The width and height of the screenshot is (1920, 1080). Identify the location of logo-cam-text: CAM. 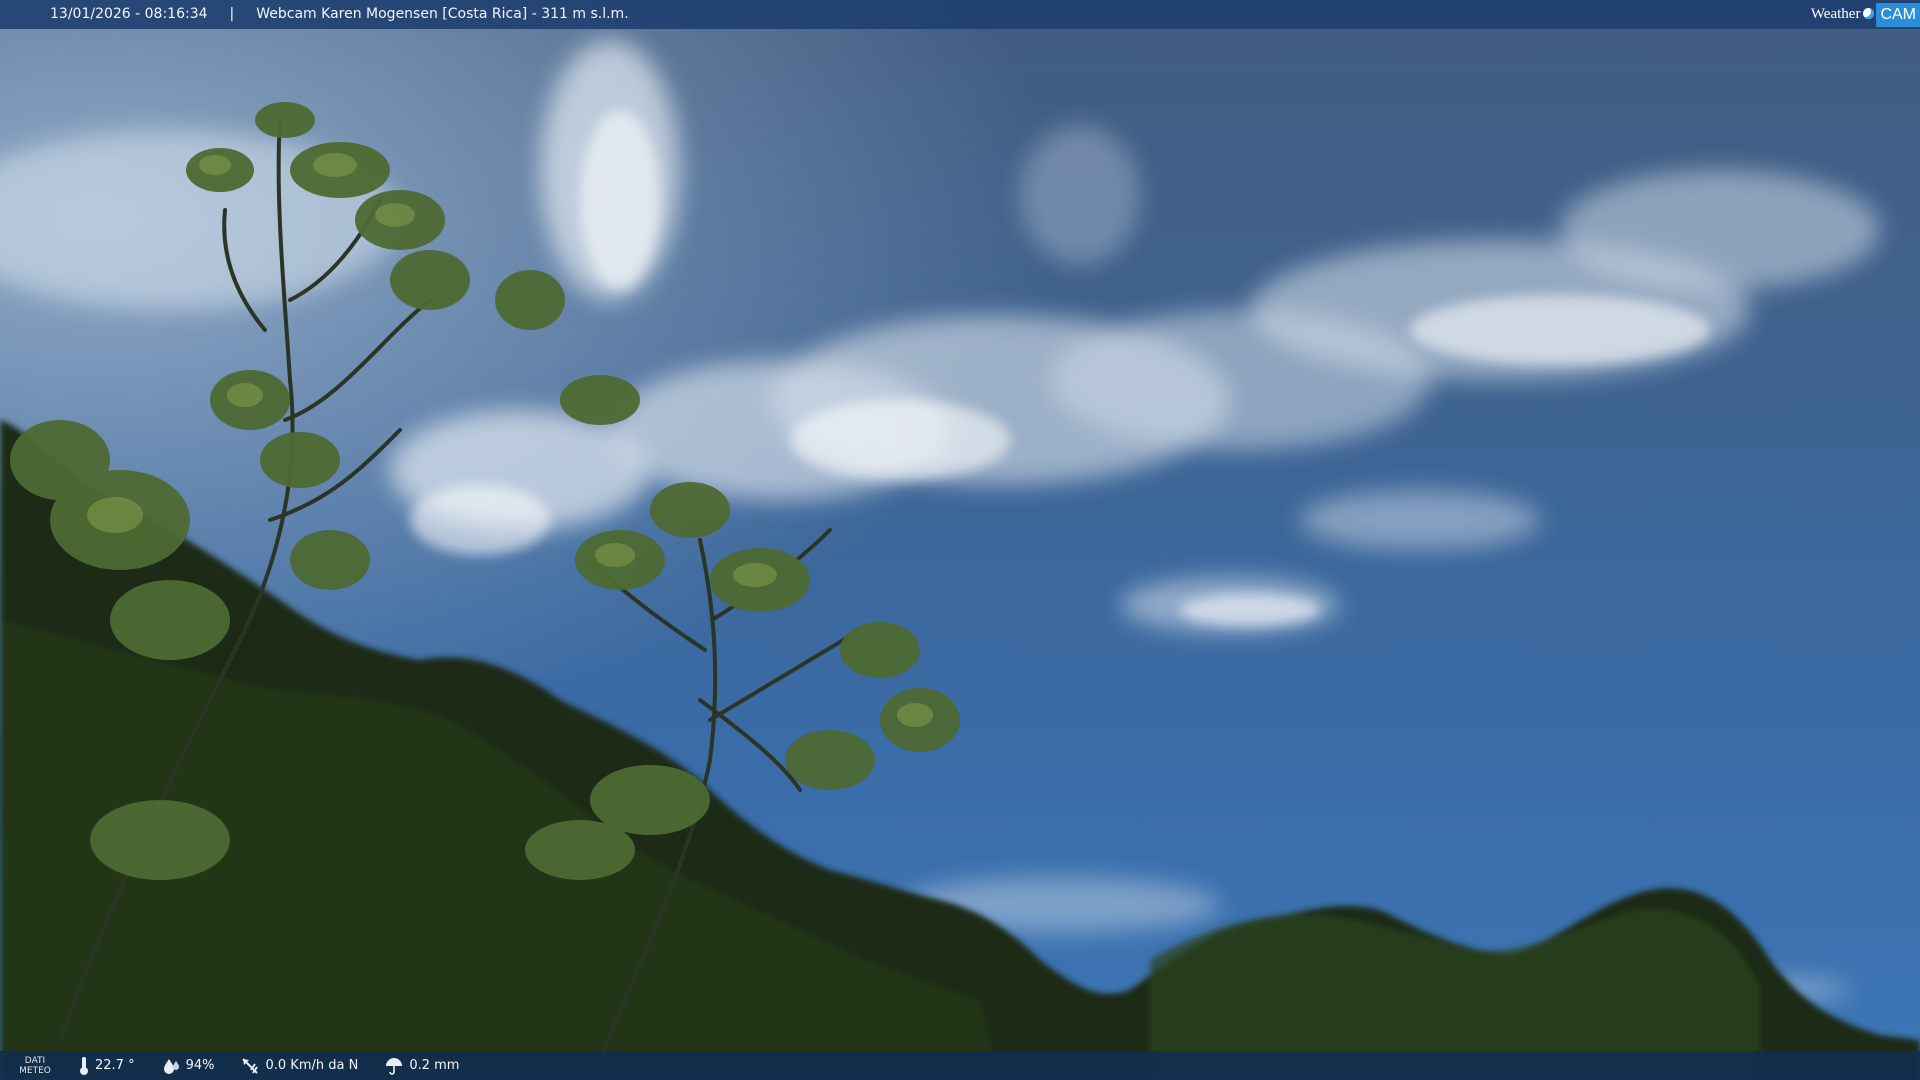
(1898, 14).